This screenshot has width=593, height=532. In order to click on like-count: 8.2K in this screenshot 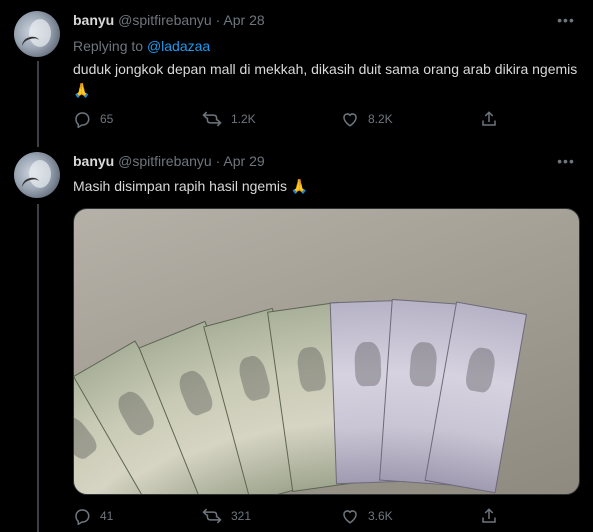, I will do `click(380, 119)`.